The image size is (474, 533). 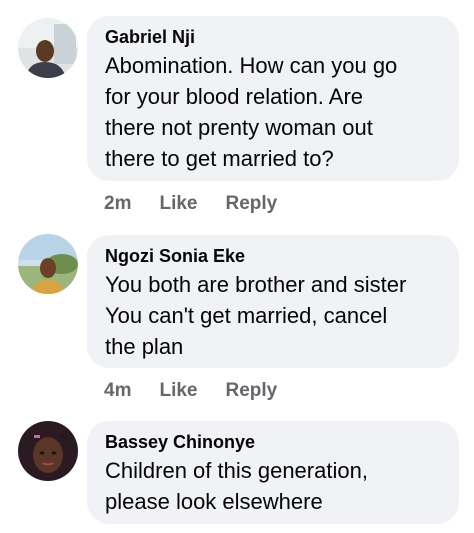 What do you see at coordinates (117, 204) in the screenshot?
I see `comment-timestamp: 2m` at bounding box center [117, 204].